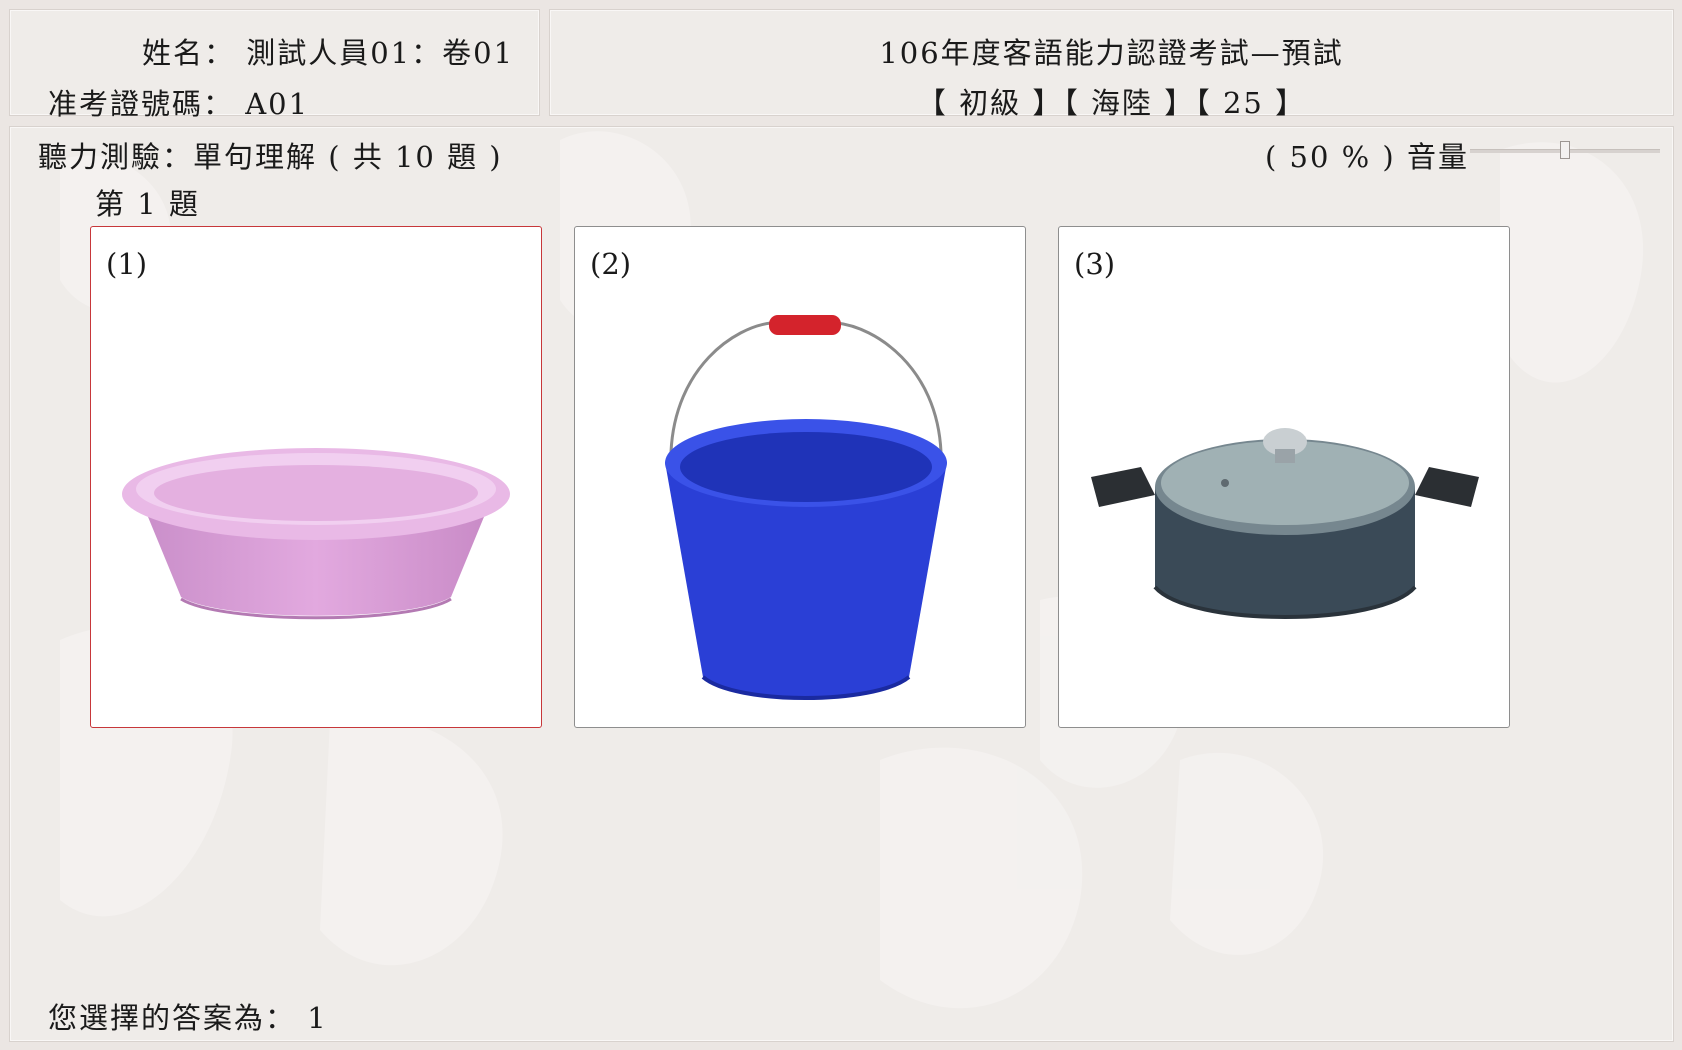  Describe the element at coordinates (270, 157) in the screenshot. I see `section-title: 聽力測驗：單句理解 ( 共 10 題 )` at that location.